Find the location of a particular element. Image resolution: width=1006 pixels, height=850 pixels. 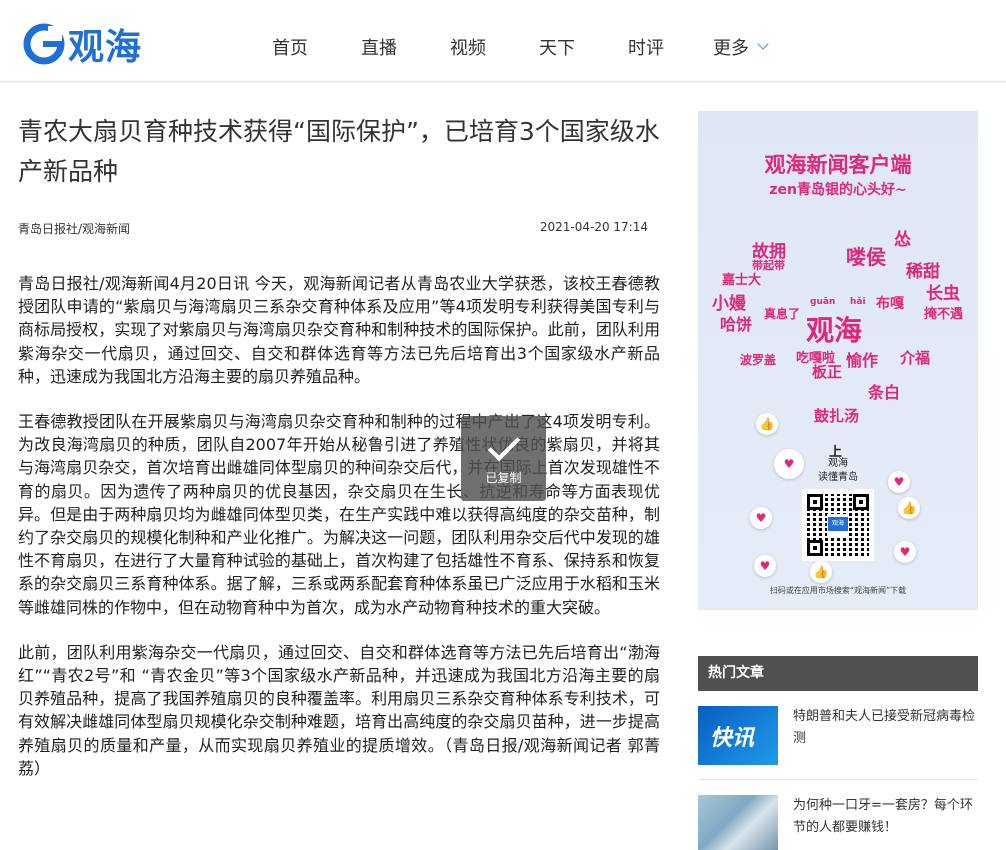

hot-article-title: 为何种一口牙=一套房？每个环节的人都要赚钱！ is located at coordinates (885, 817).